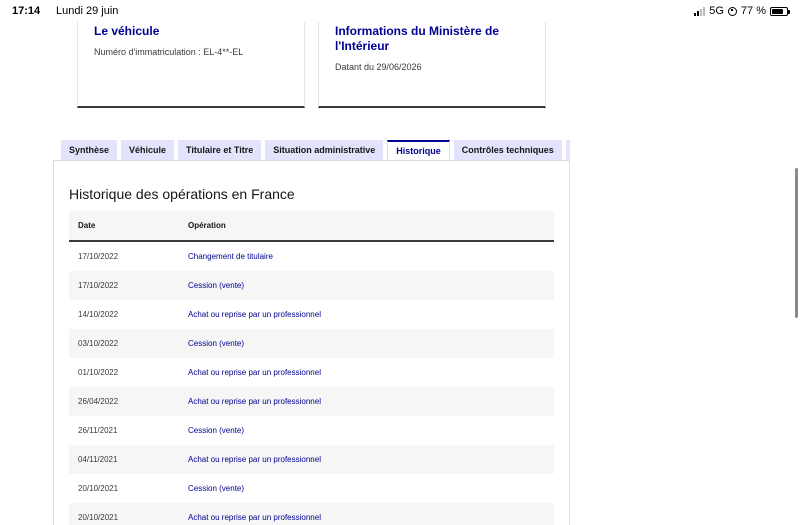  What do you see at coordinates (191, 31) in the screenshot?
I see `vehicle-card-title: Le véhicule` at bounding box center [191, 31].